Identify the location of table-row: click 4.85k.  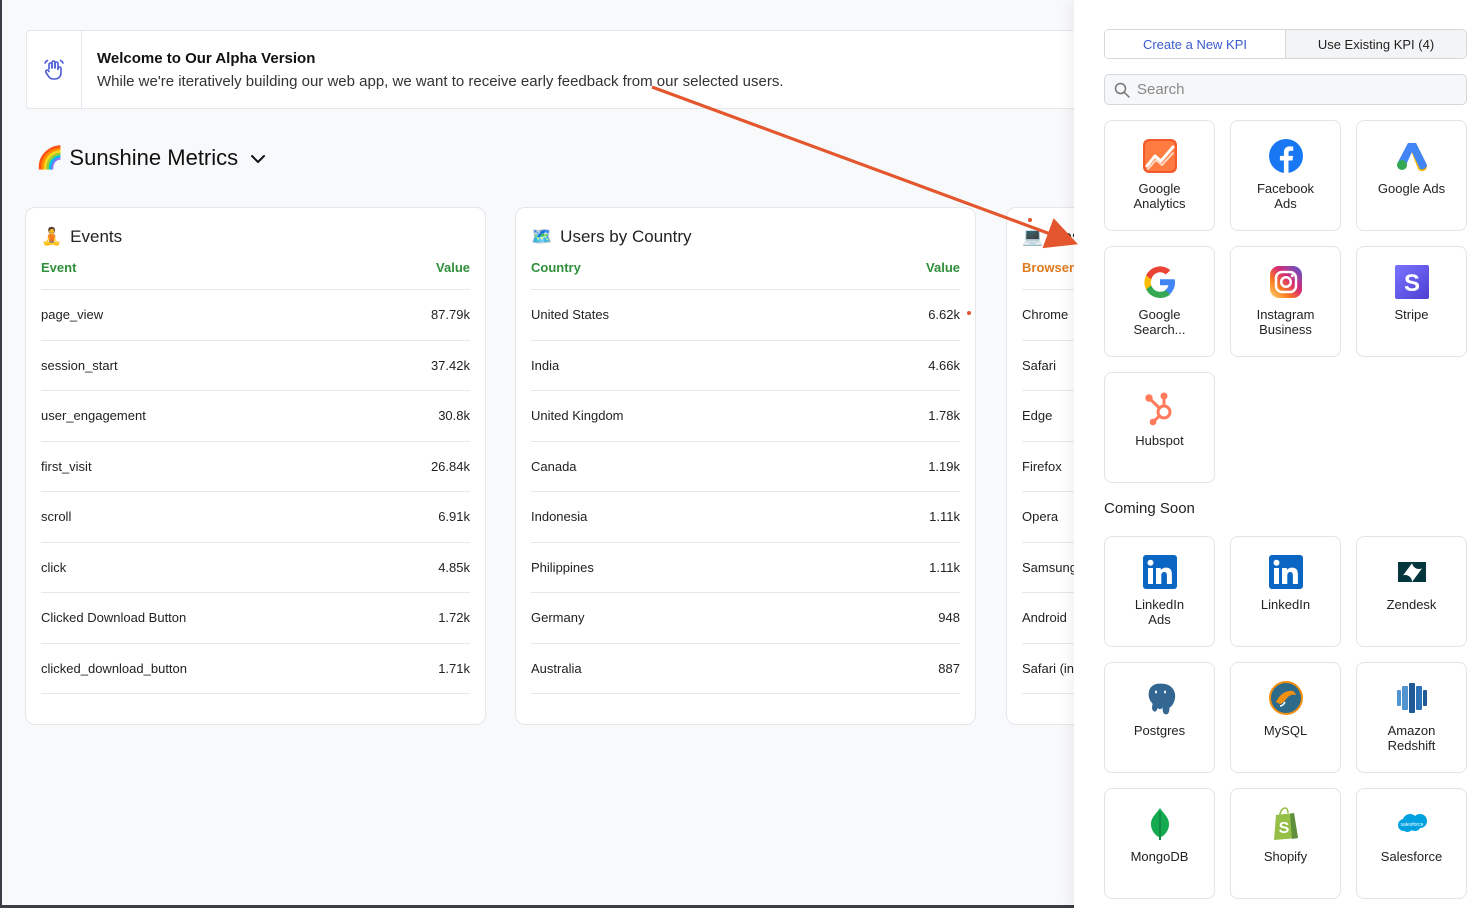
(255, 568).